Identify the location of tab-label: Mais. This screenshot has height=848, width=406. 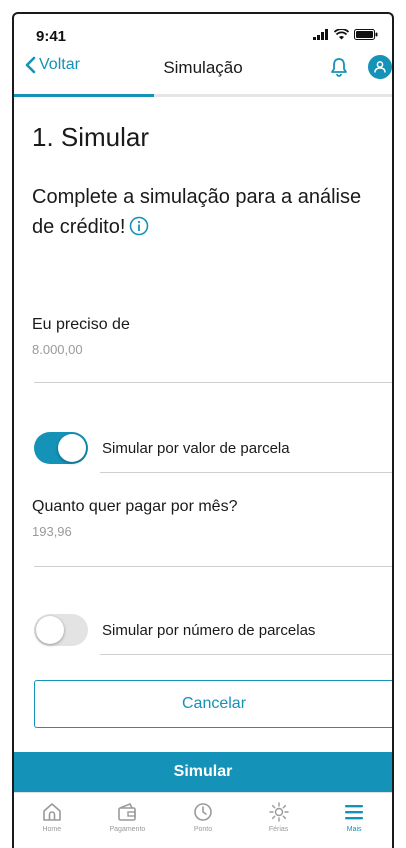
(354, 829).